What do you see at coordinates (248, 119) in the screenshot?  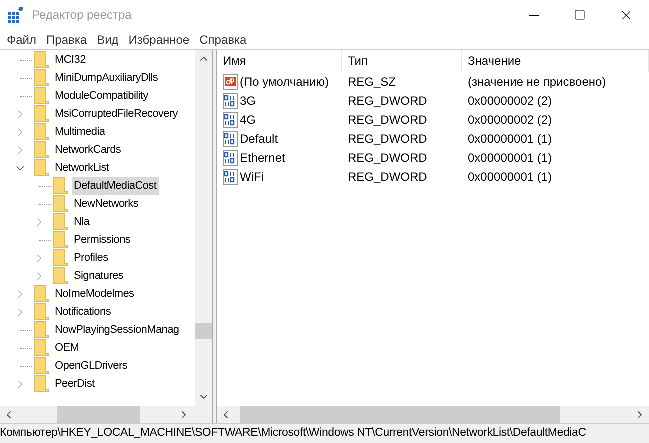 I see `value-name: 4G` at bounding box center [248, 119].